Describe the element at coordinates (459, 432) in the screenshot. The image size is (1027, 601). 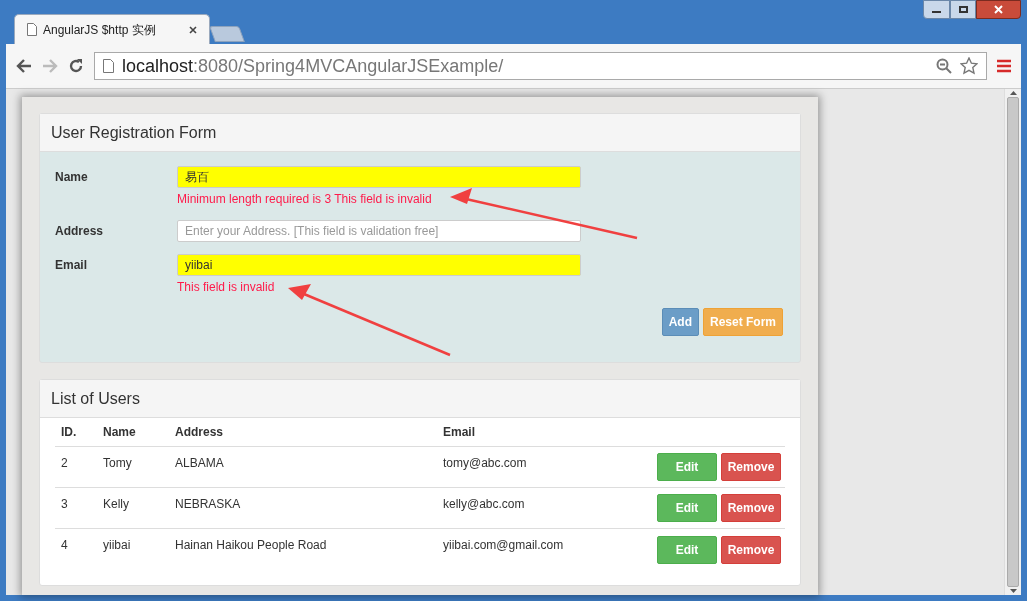
I see `column-header: Email` at that location.